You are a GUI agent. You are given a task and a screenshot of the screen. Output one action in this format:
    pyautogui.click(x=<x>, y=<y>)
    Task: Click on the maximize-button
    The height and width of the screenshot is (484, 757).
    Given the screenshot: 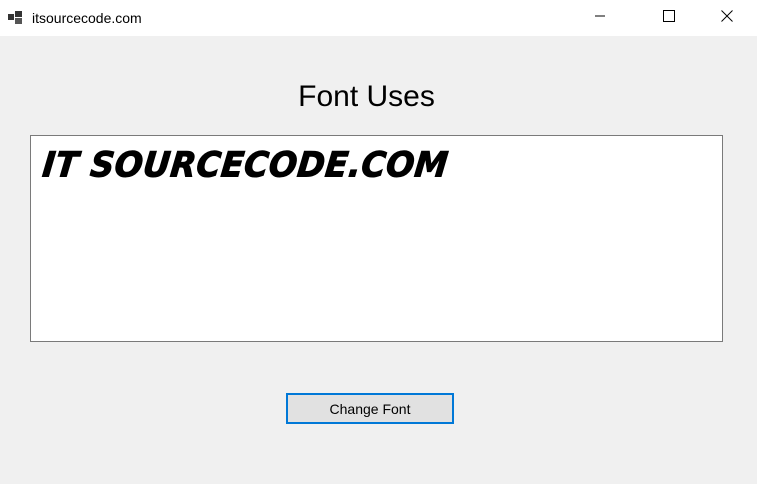 What is the action you would take?
    pyautogui.click(x=669, y=18)
    